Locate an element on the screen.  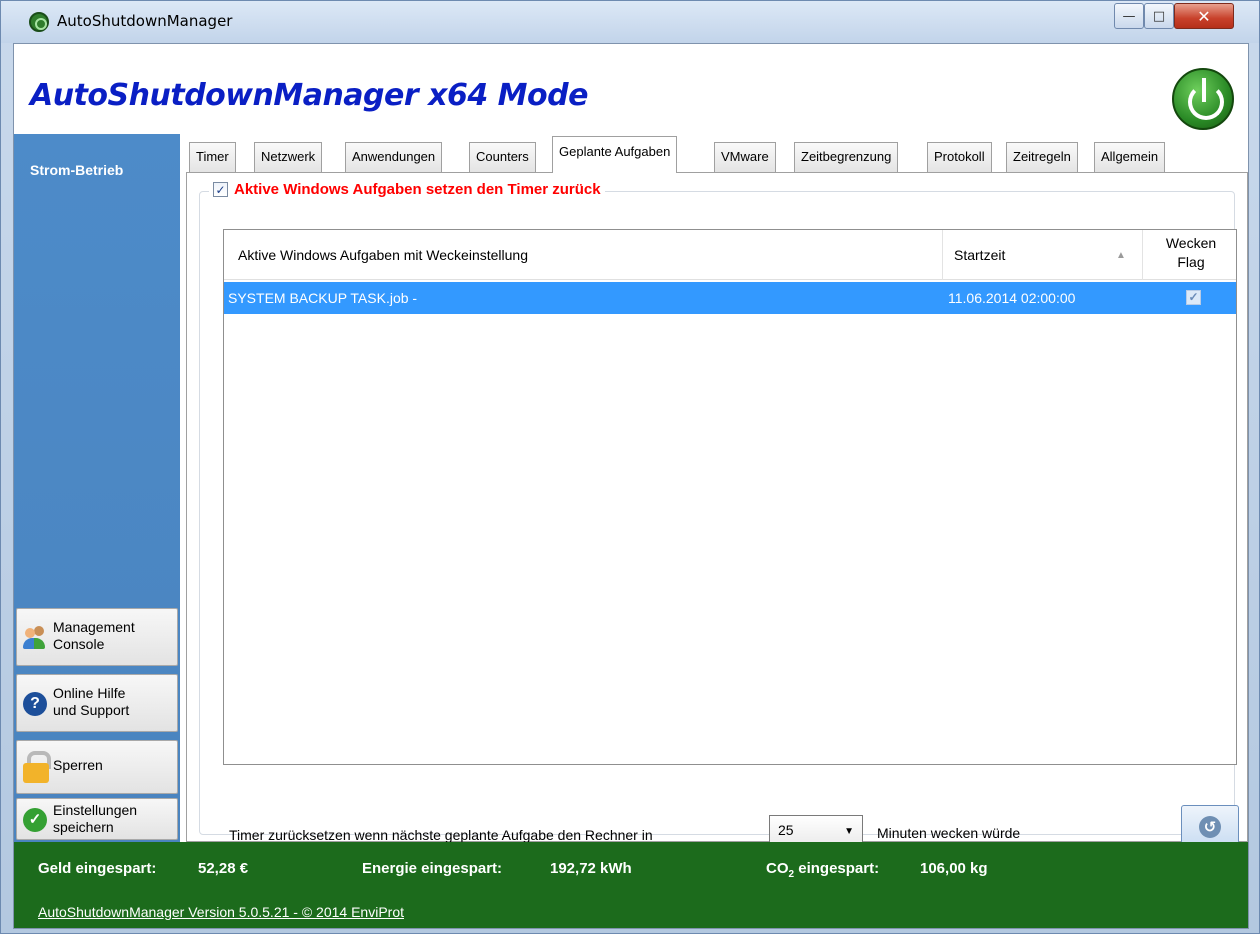
maximize-button: □ is located at coordinates (1159, 16).